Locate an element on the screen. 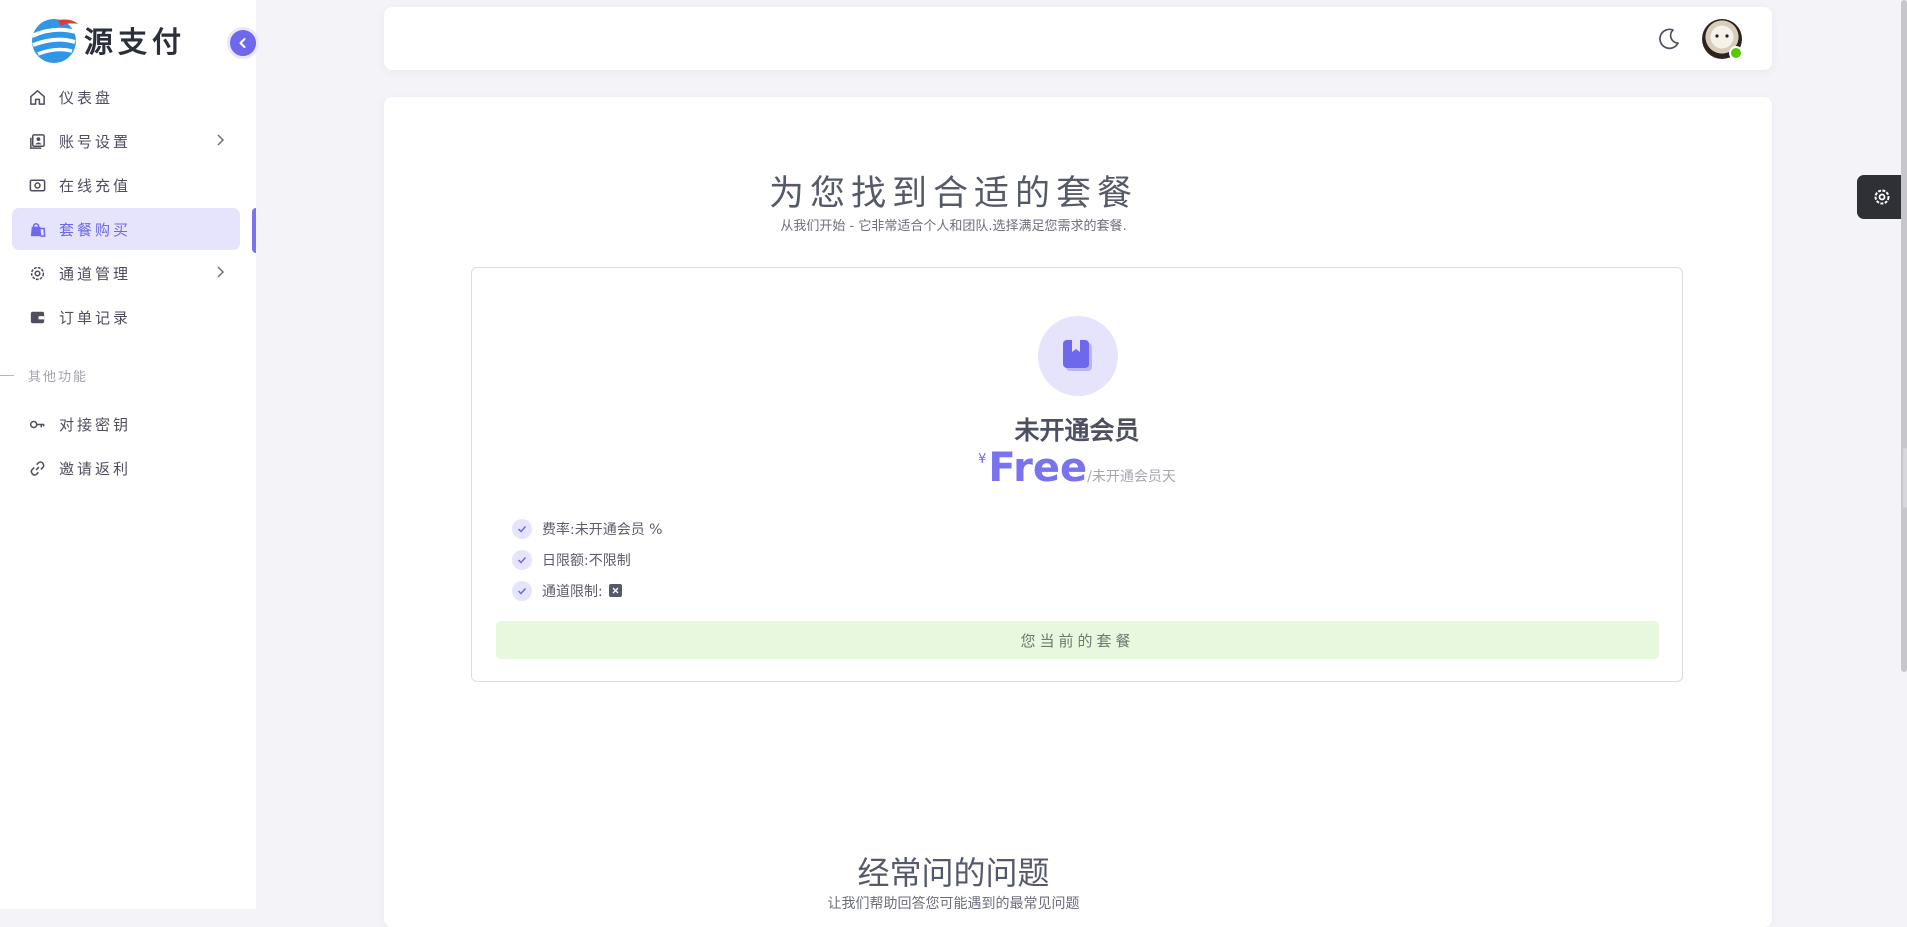 The height and width of the screenshot is (927, 1907). pricing-subtitle: 从我们开始 - 它非常适合个人和团队.选择满足您需求的套餐. is located at coordinates (953, 226).